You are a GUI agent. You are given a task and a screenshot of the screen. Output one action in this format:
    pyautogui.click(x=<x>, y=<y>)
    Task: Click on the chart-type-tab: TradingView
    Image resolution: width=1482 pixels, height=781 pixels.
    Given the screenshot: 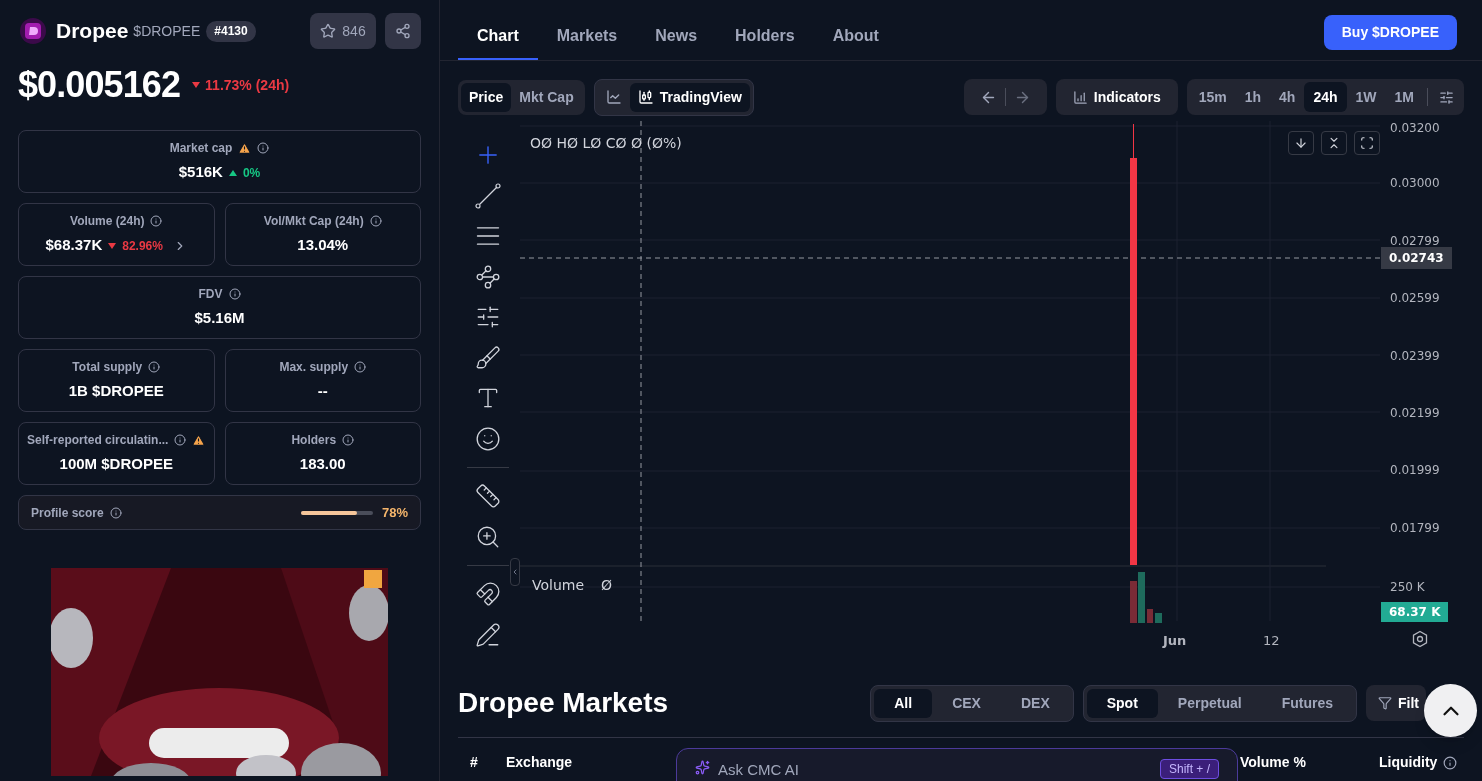 What is the action you would take?
    pyautogui.click(x=689, y=97)
    